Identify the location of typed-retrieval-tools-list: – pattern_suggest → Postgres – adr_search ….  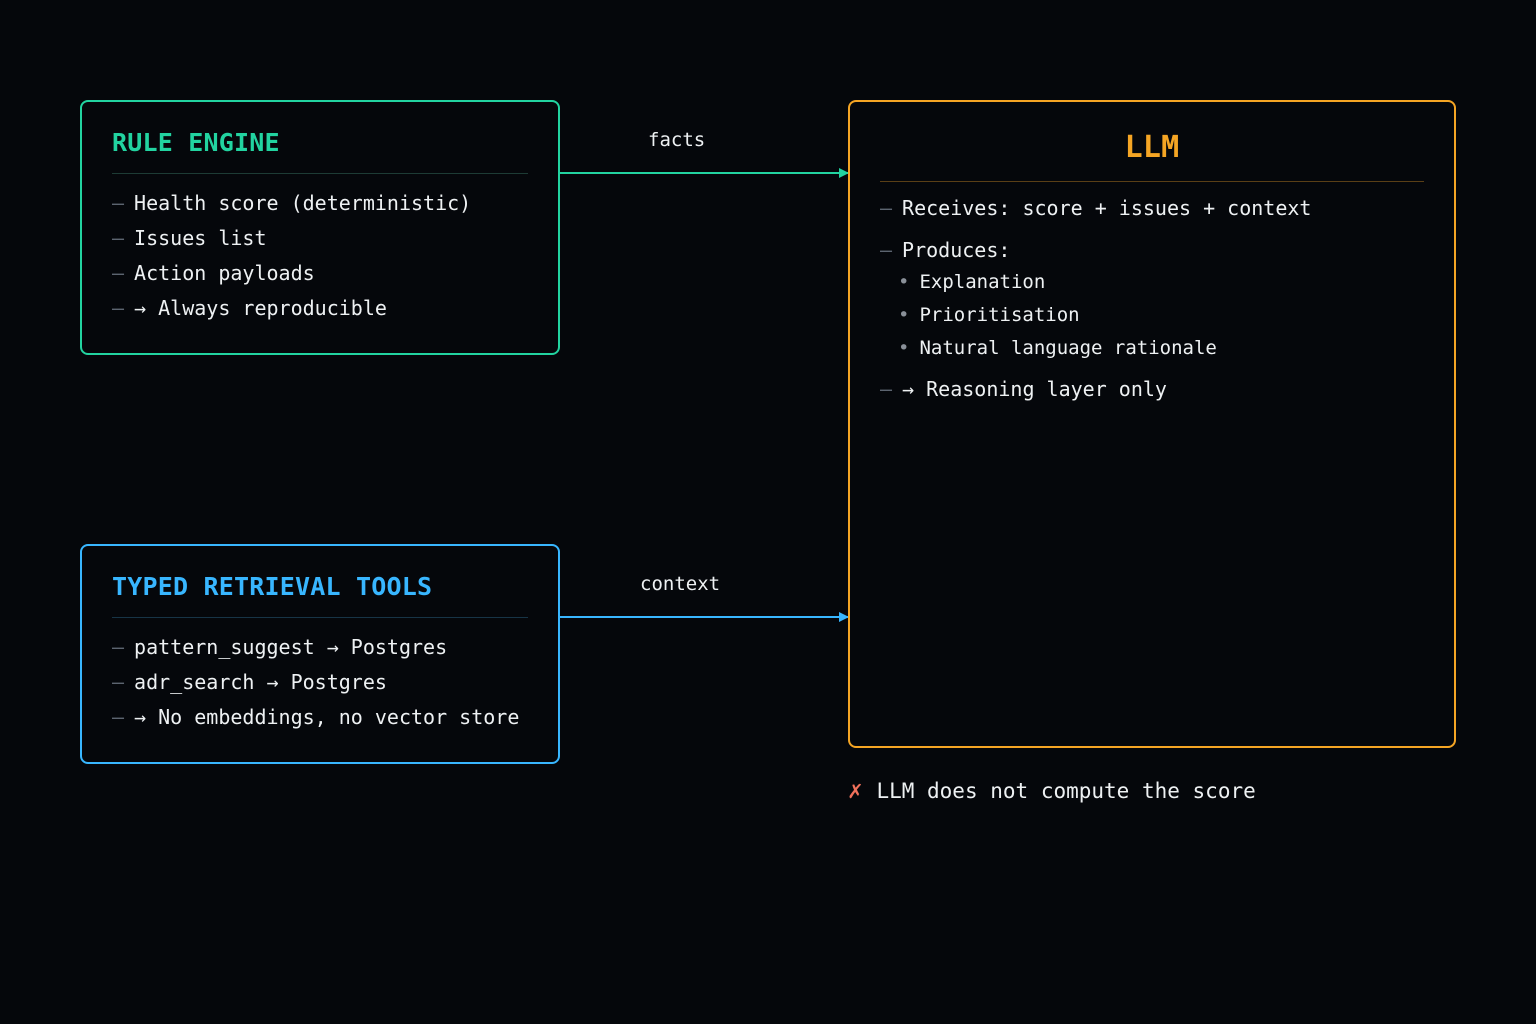
(325, 682).